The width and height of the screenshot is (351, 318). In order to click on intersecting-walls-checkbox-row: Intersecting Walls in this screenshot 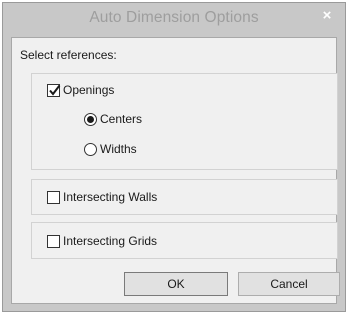, I will do `click(102, 197)`.